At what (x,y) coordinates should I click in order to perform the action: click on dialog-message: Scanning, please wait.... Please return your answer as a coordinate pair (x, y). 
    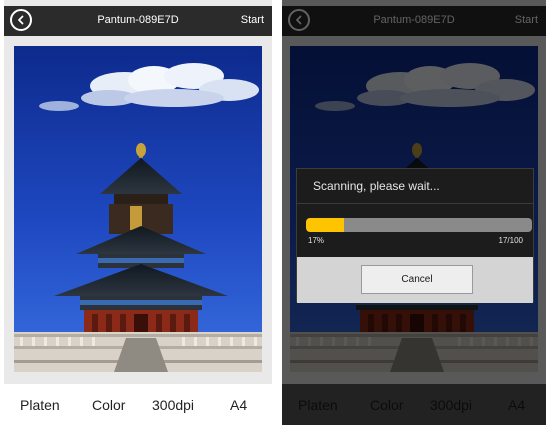
    Looking at the image, I should click on (376, 186).